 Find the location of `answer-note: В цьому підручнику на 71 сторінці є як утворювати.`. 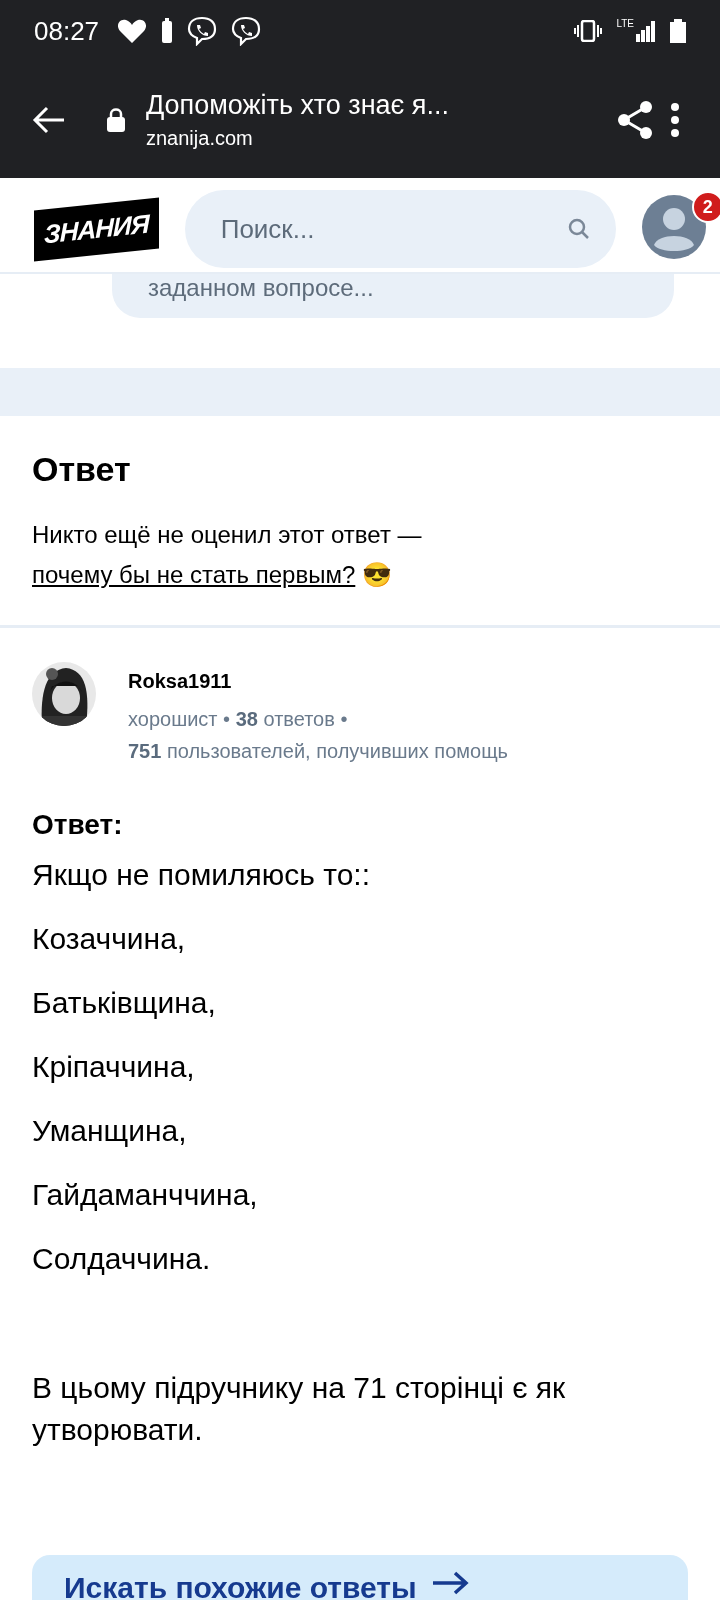

answer-note: В цьому підручнику на 71 сторінці є як утворювати. is located at coordinates (299, 1409).